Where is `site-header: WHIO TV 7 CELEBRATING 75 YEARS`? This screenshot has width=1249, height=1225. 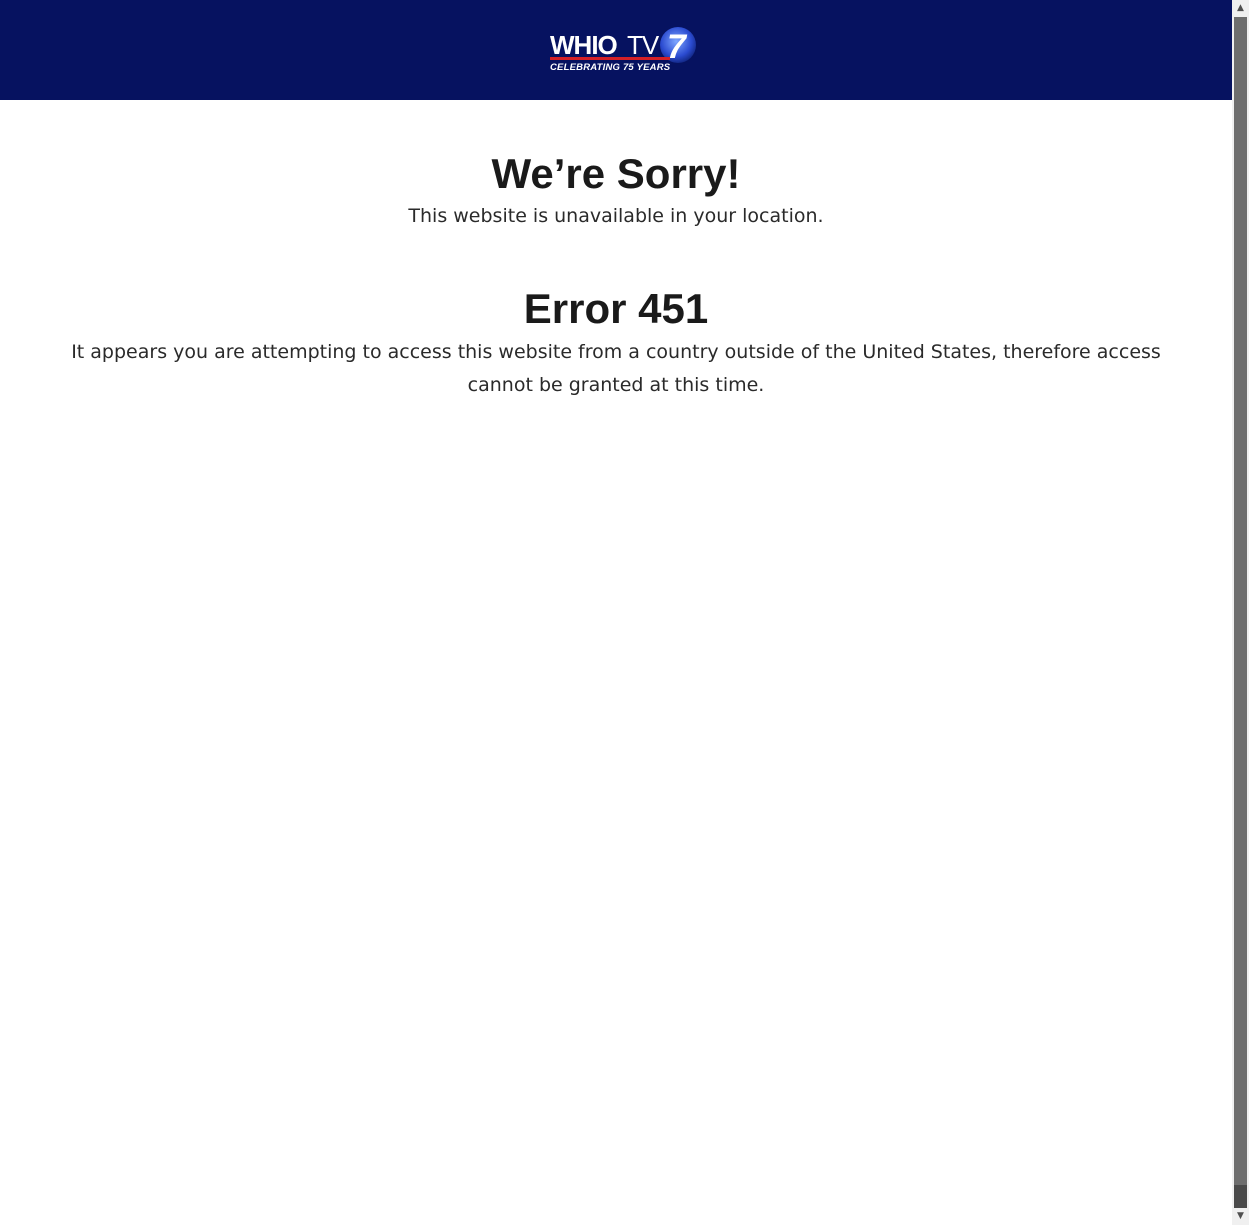 site-header: WHIO TV 7 CELEBRATING 75 YEARS is located at coordinates (616, 50).